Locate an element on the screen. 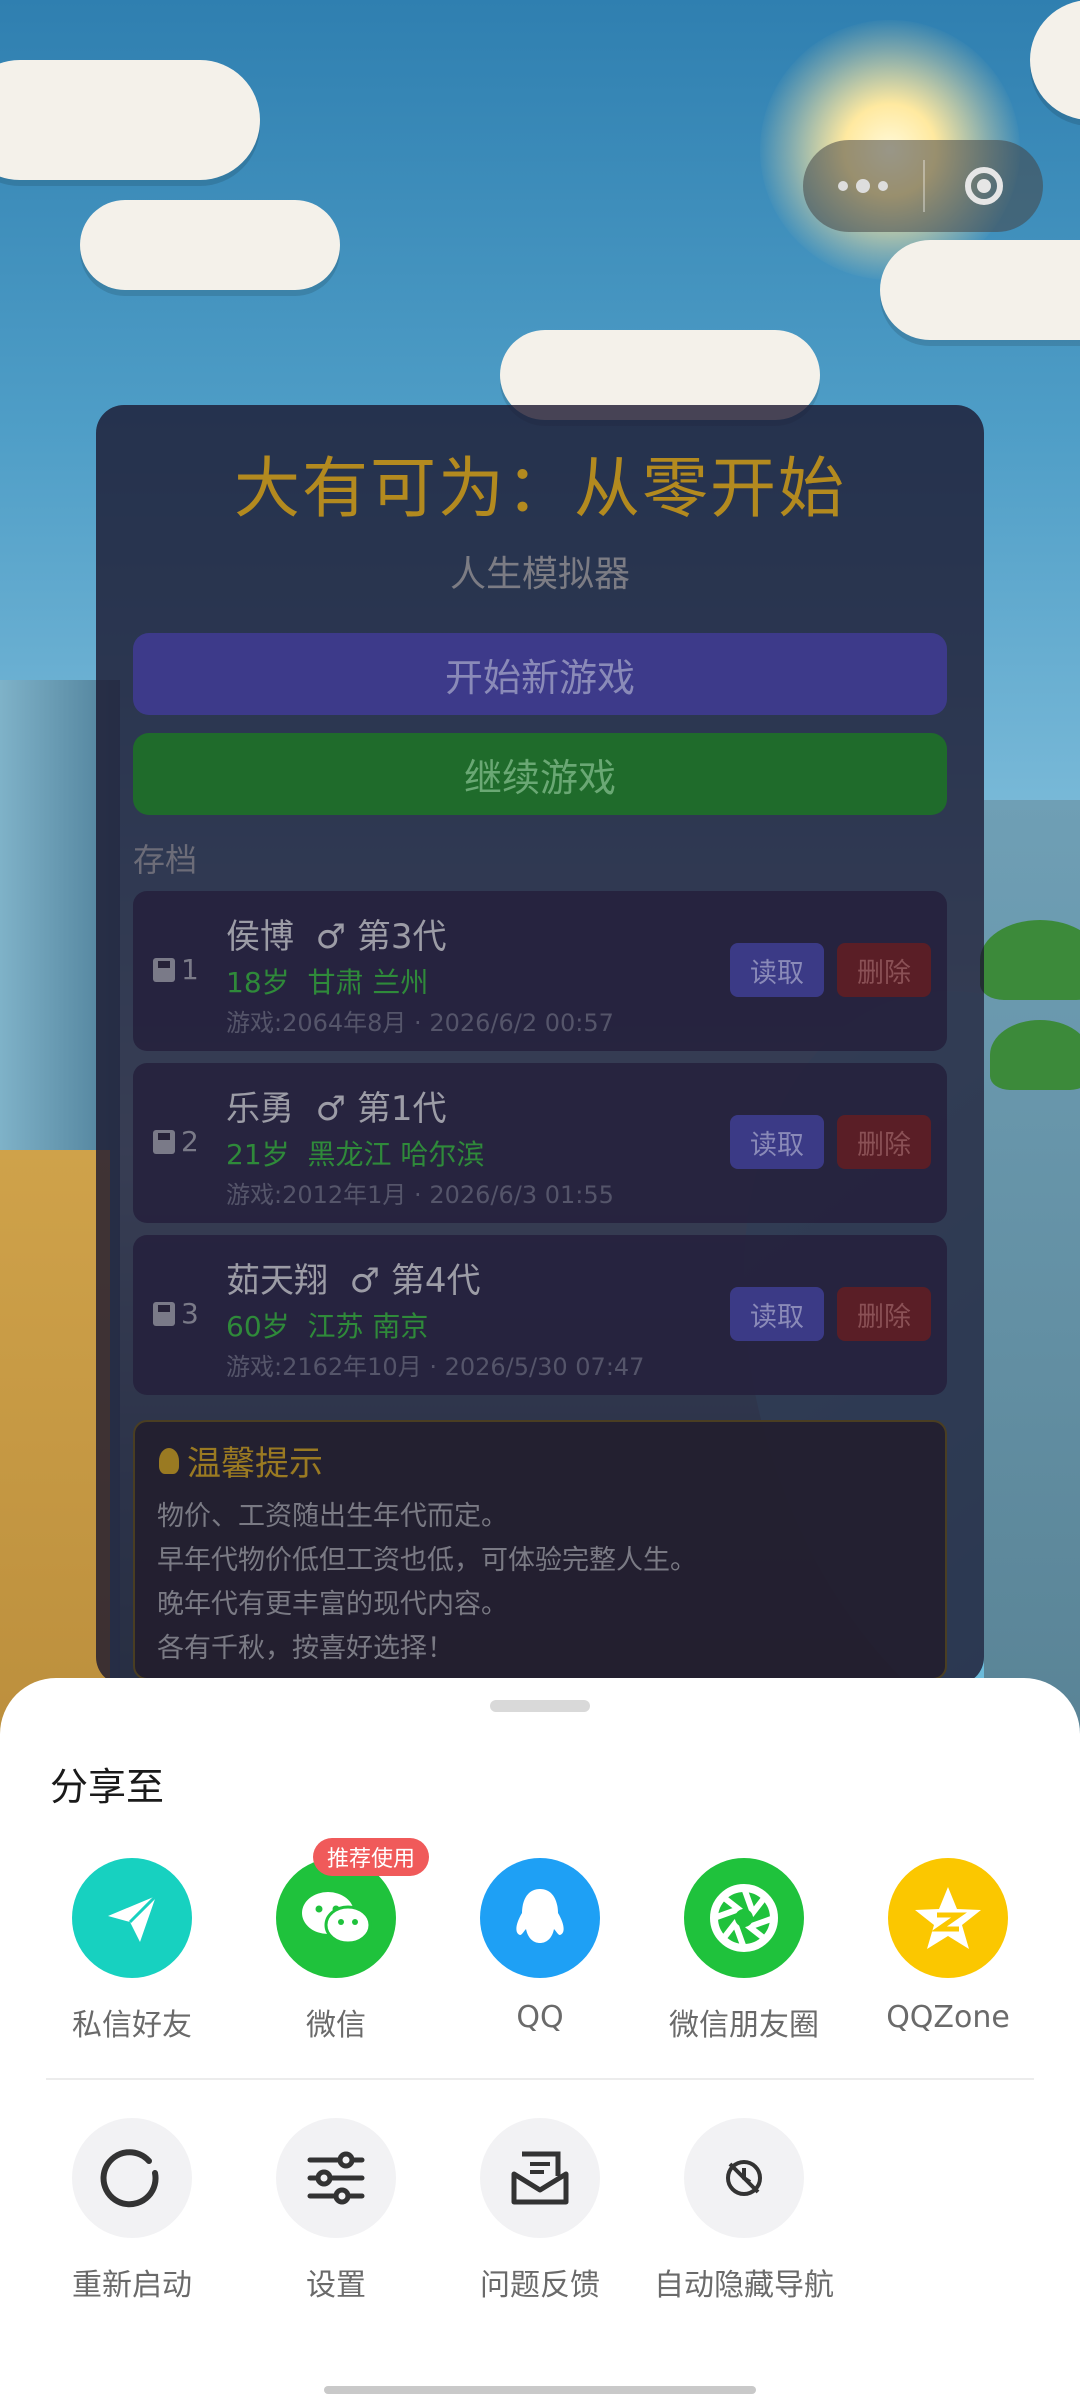  character-info: 18岁 甘肃 兰州 is located at coordinates (327, 981).